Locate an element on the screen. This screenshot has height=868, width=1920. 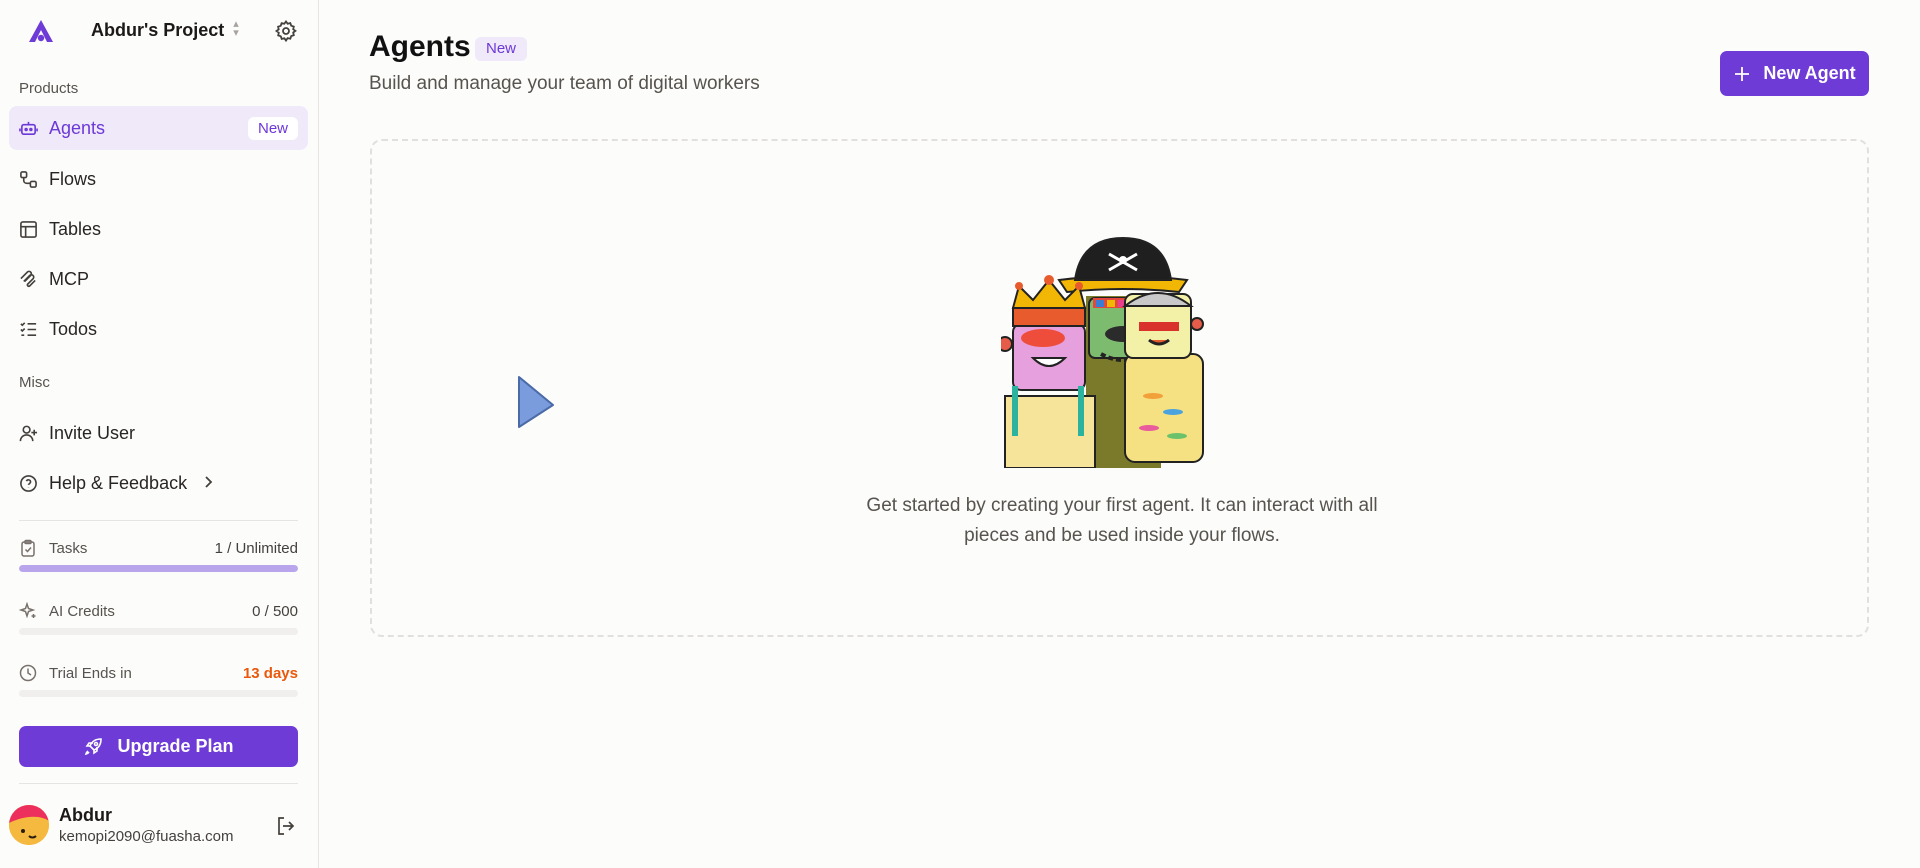
sparkles-icon is located at coordinates (27, 610).